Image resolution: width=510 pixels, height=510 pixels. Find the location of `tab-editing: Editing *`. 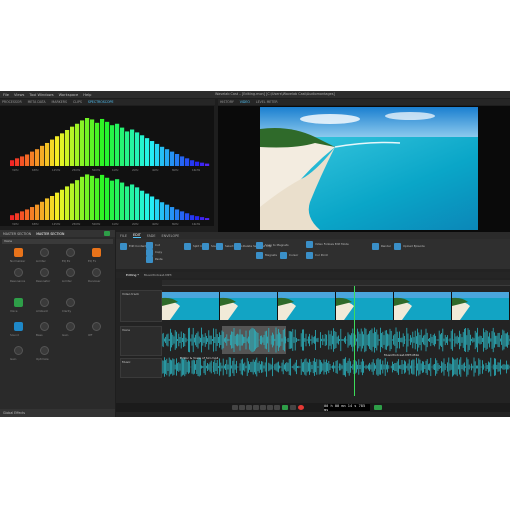

tab-editing: Editing * is located at coordinates (132, 275).